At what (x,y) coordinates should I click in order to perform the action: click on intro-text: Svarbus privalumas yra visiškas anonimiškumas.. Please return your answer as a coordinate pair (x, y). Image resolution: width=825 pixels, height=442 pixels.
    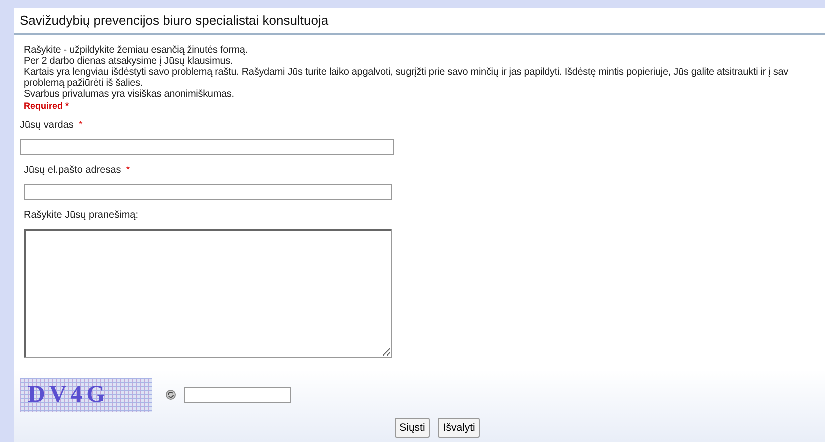
    Looking at the image, I should click on (130, 94).